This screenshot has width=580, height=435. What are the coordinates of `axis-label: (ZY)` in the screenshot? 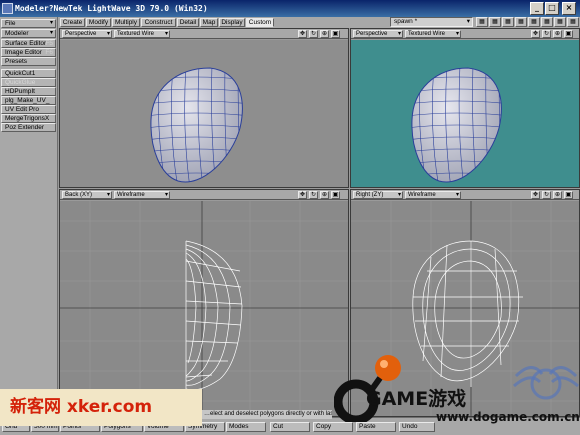 It's located at (377, 195).